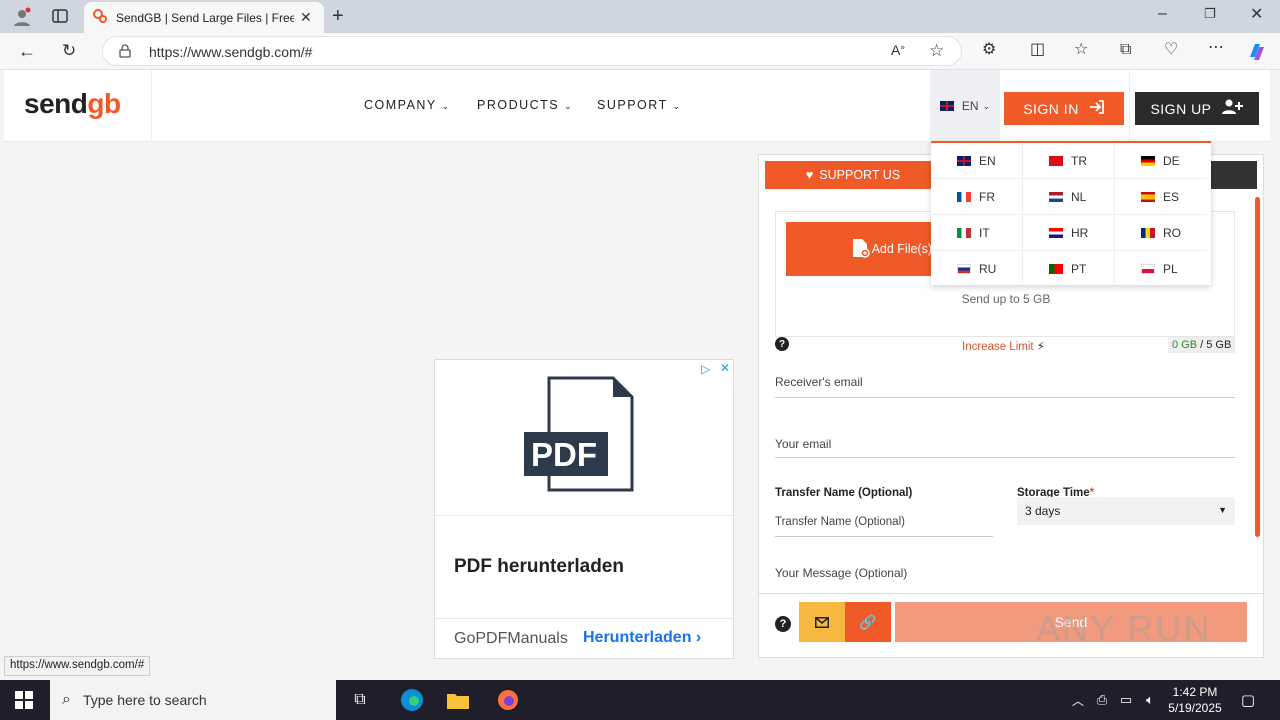 The image size is (1280, 720). I want to click on show-hidden-icons-icon: ︿, so click(1078, 700).